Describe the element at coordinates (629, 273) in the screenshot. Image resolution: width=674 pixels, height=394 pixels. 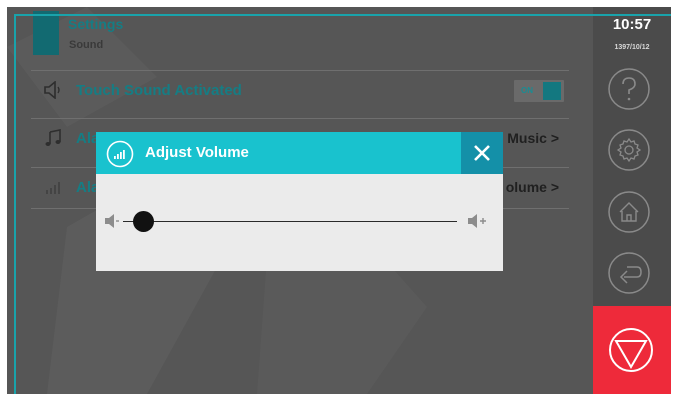
I see `back-icon` at that location.